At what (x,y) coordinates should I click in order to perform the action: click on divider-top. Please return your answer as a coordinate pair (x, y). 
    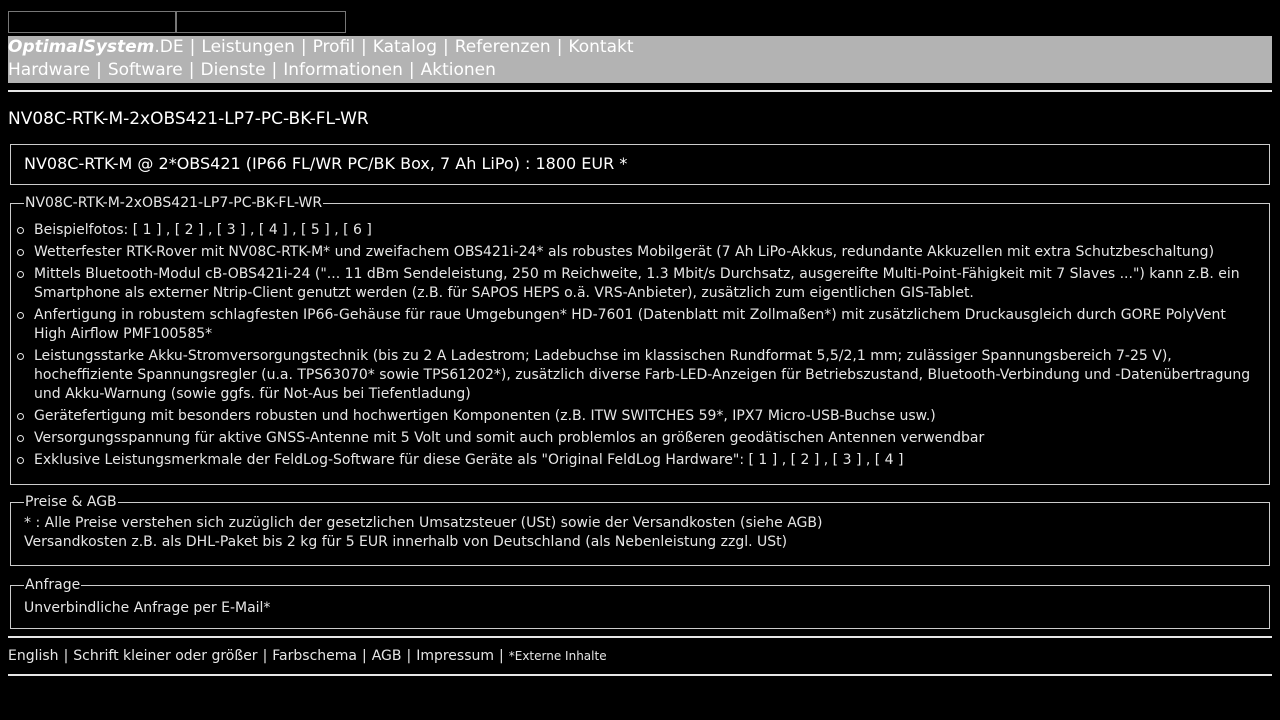
    Looking at the image, I should click on (640, 91).